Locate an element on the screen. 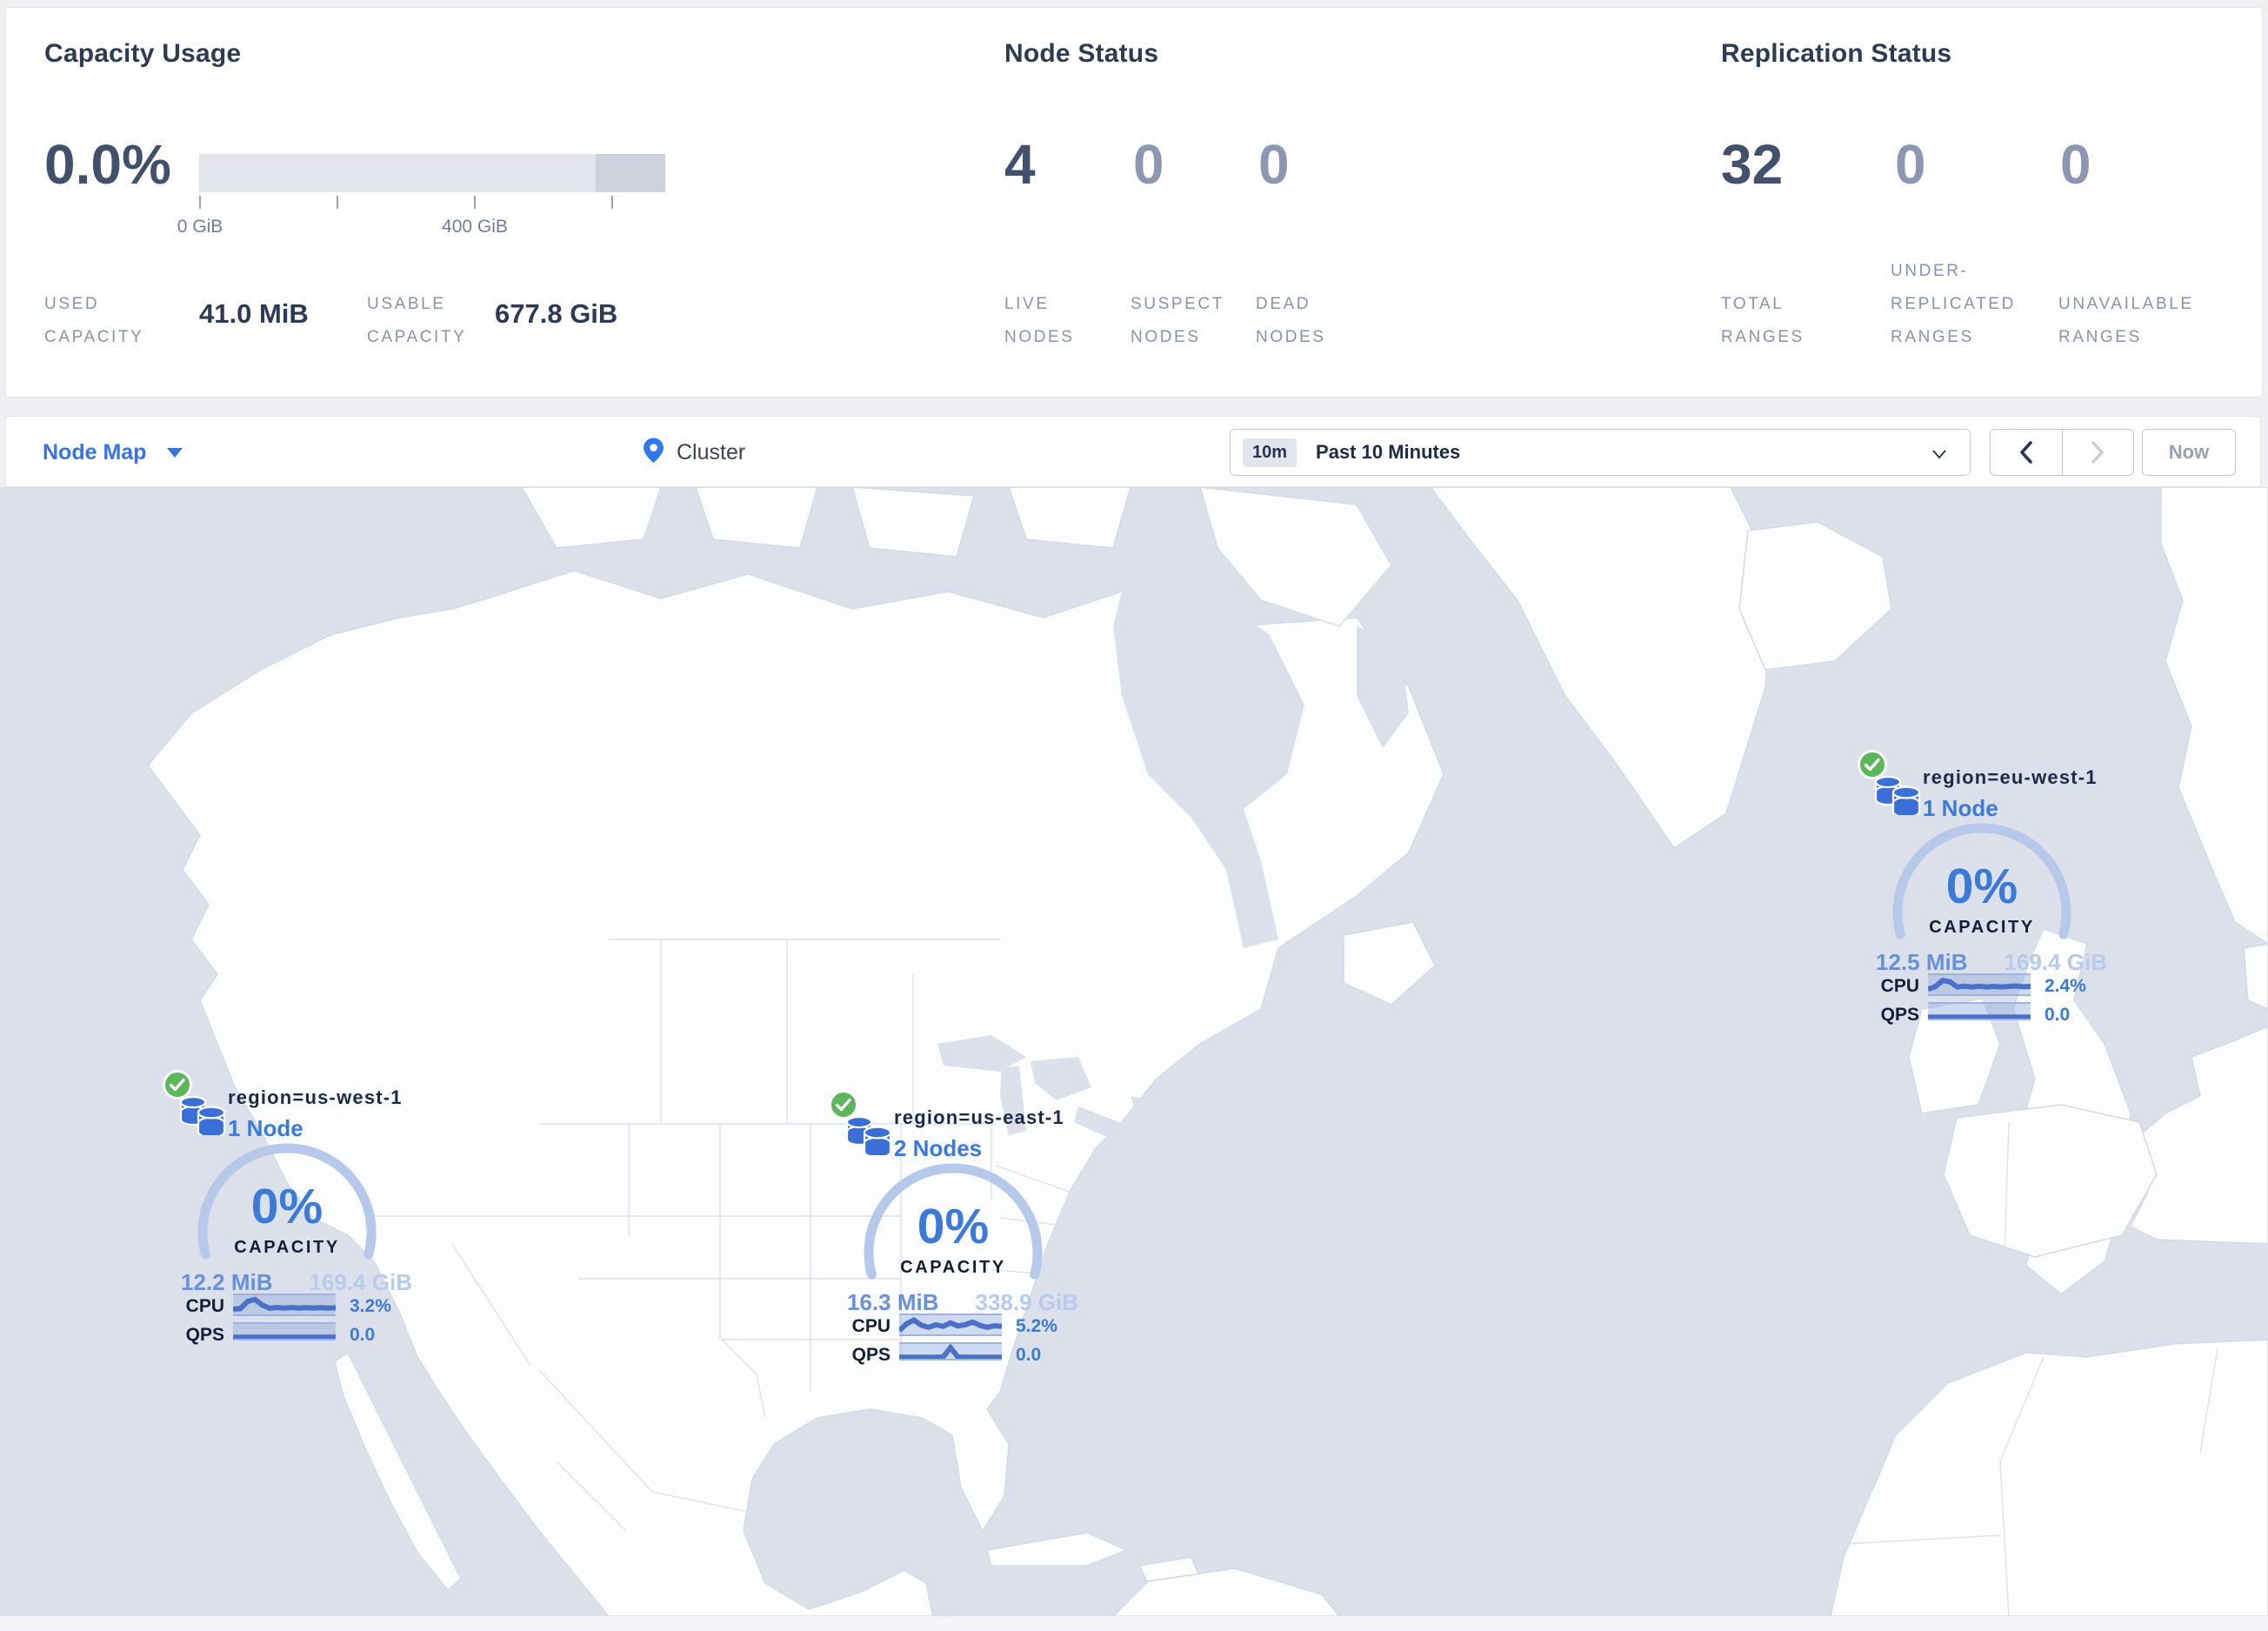 The image size is (2268, 1631). region-name: region=us-east-1 is located at coordinates (979, 1117).